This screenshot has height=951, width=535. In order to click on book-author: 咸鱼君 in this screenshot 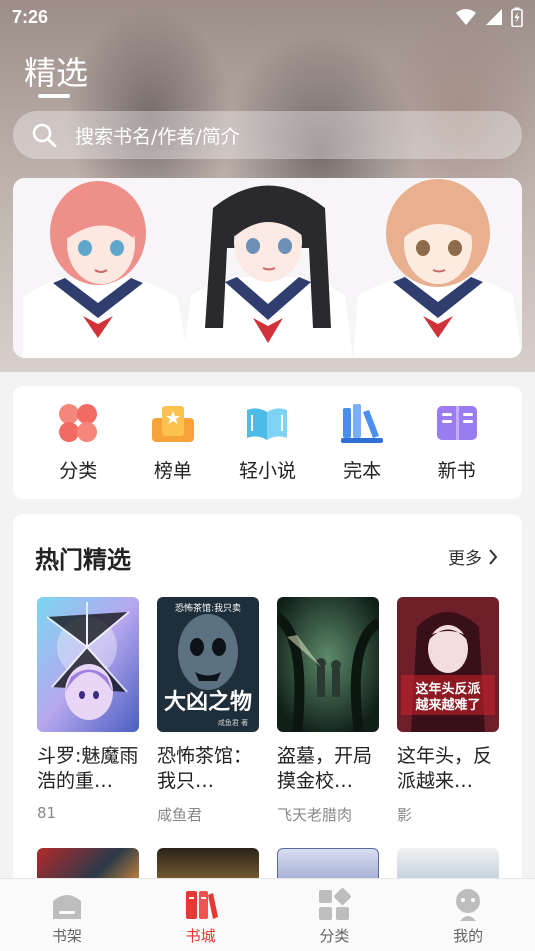, I will do `click(180, 815)`.